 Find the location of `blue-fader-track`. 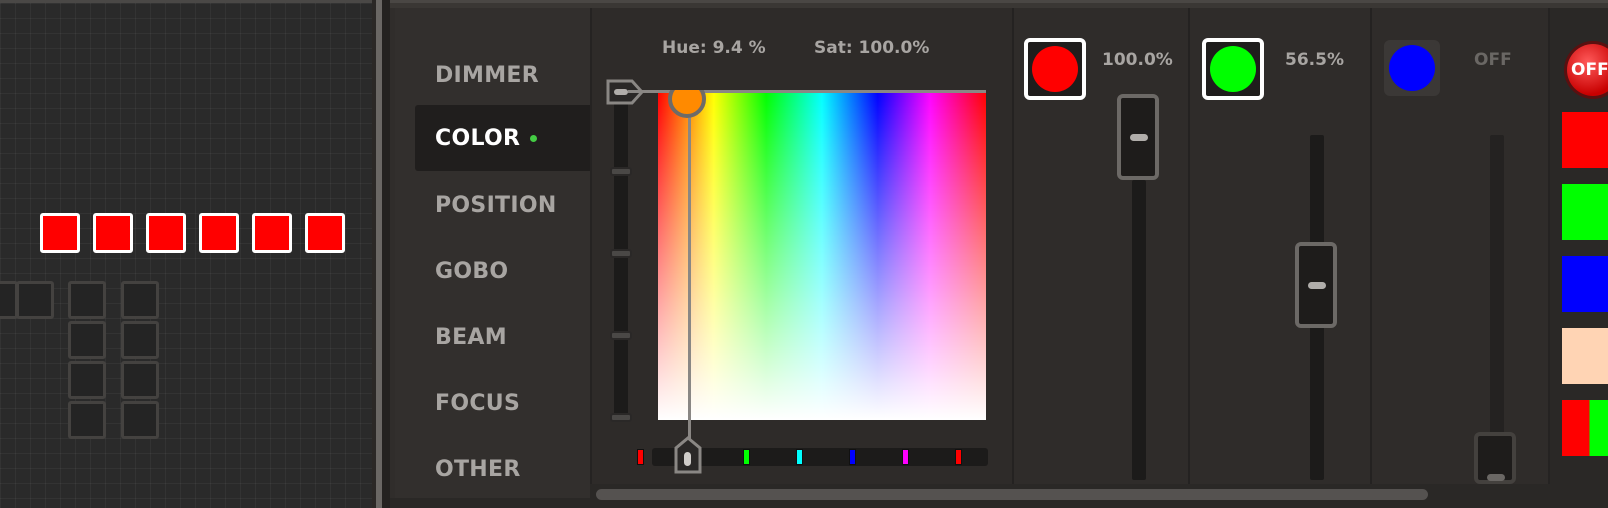

blue-fader-track is located at coordinates (1497, 307).